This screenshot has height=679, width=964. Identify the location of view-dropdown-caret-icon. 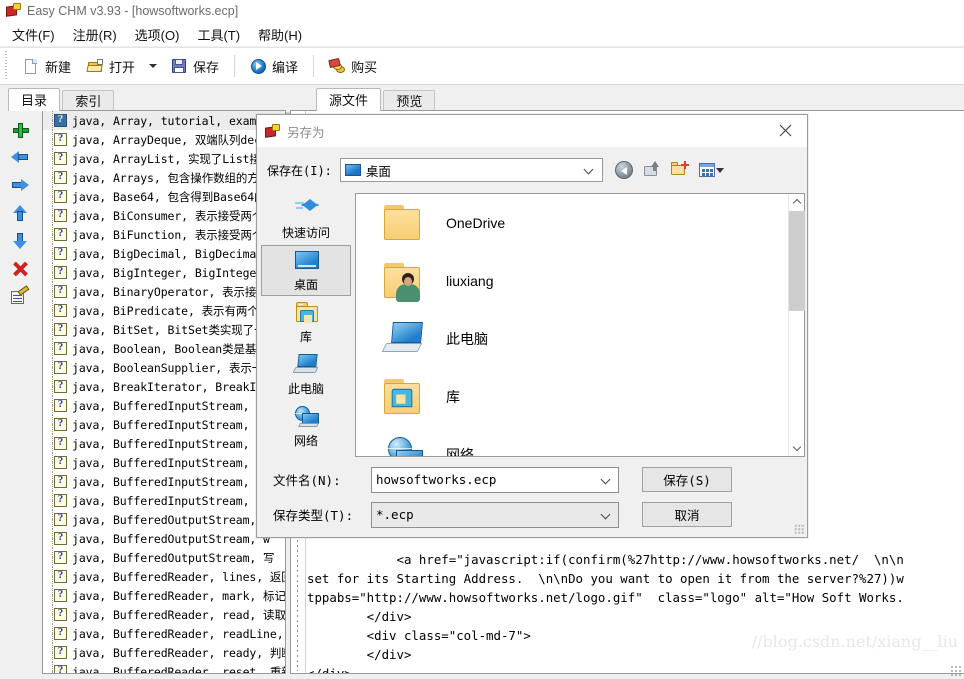
(719, 170).